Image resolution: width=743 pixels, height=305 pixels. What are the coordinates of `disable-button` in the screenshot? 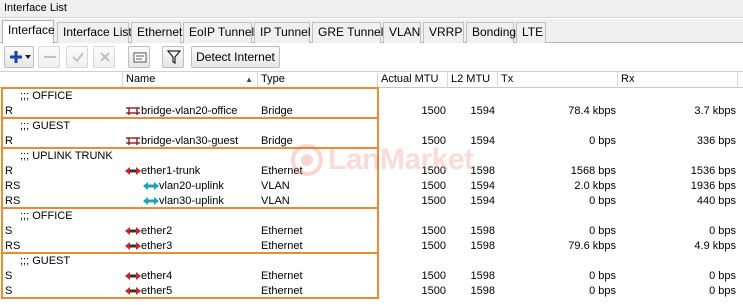 It's located at (104, 57).